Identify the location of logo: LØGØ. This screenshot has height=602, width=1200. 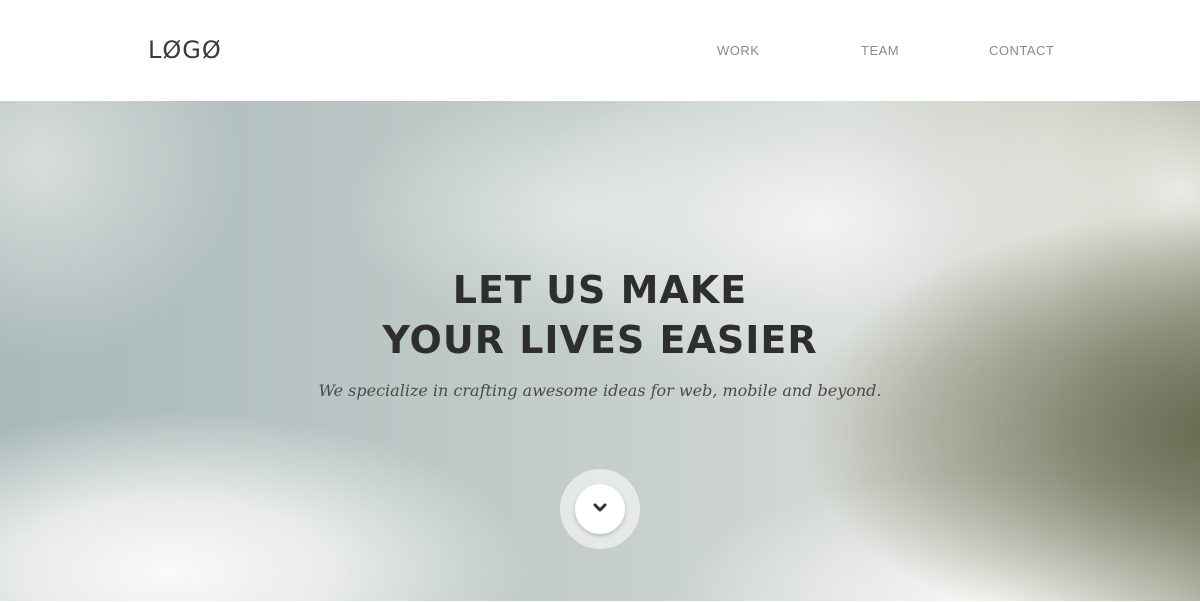
(185, 50).